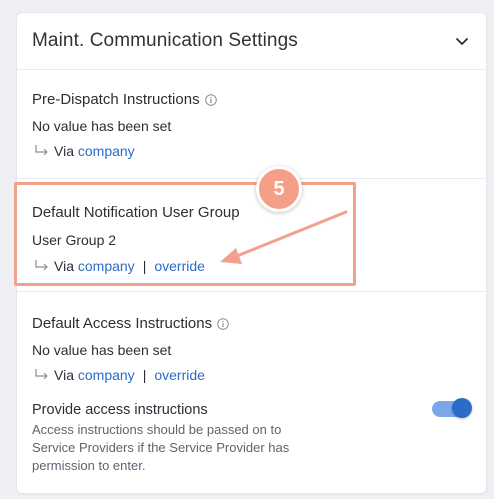  Describe the element at coordinates (279, 189) in the screenshot. I see `step-badge: 5` at that location.